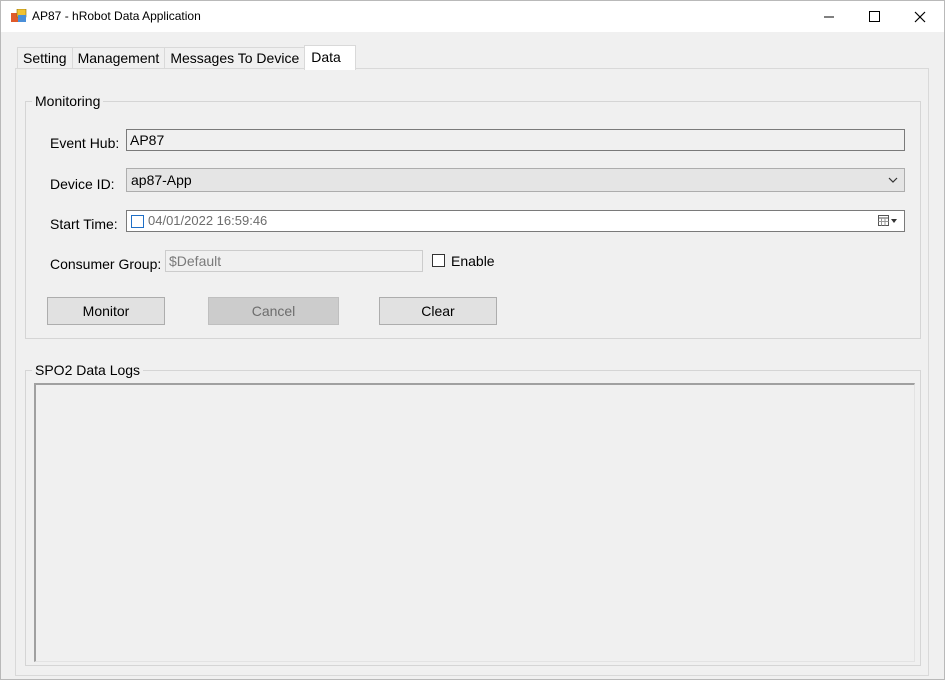 The height and width of the screenshot is (680, 945). What do you see at coordinates (273, 311) in the screenshot?
I see `cancel-button: Cancel` at bounding box center [273, 311].